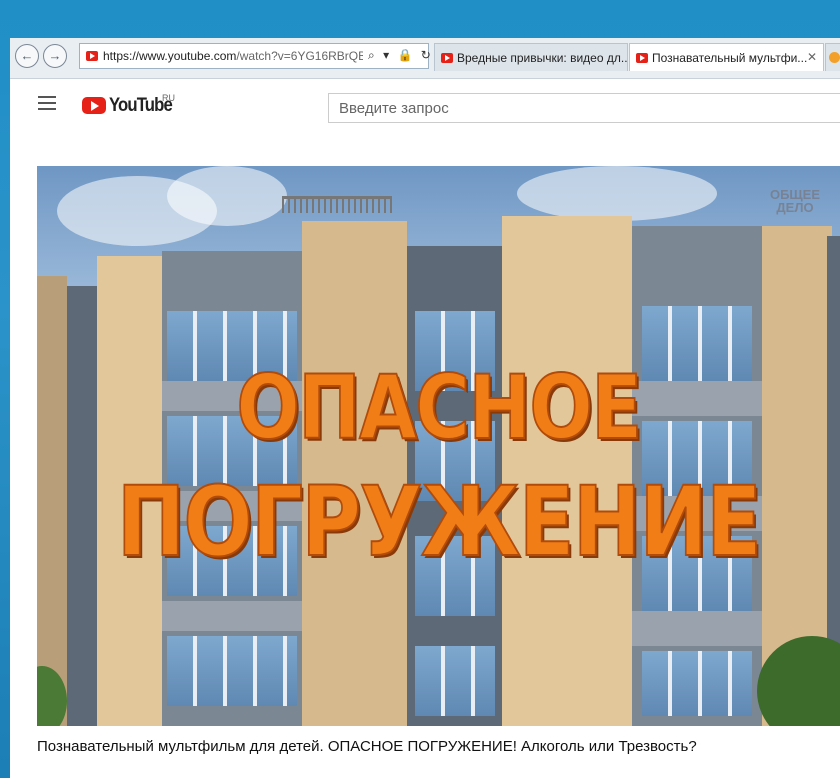  I want to click on channel-watermark: ОБЩЕЕ ДЕЛО, so click(794, 201).